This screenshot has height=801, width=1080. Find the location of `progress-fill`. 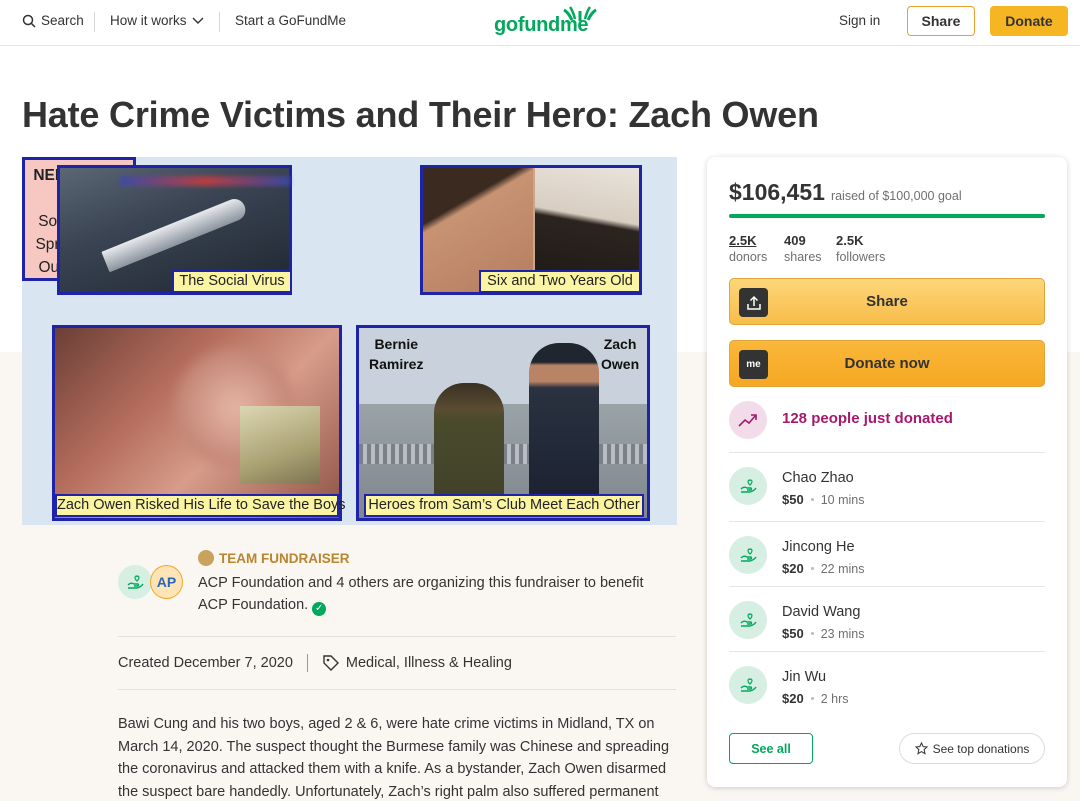

progress-fill is located at coordinates (887, 216).